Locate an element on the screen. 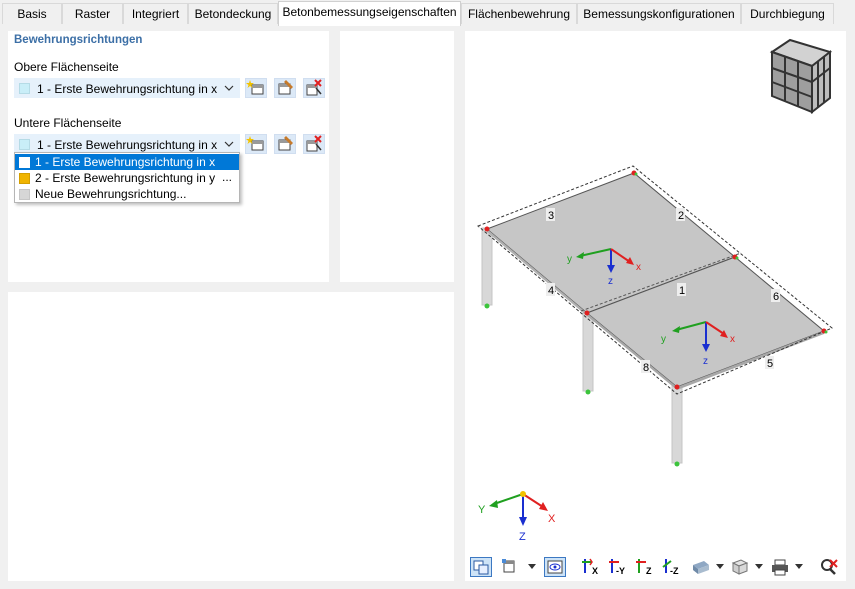 The width and height of the screenshot is (855, 589). print-icon is located at coordinates (780, 567).